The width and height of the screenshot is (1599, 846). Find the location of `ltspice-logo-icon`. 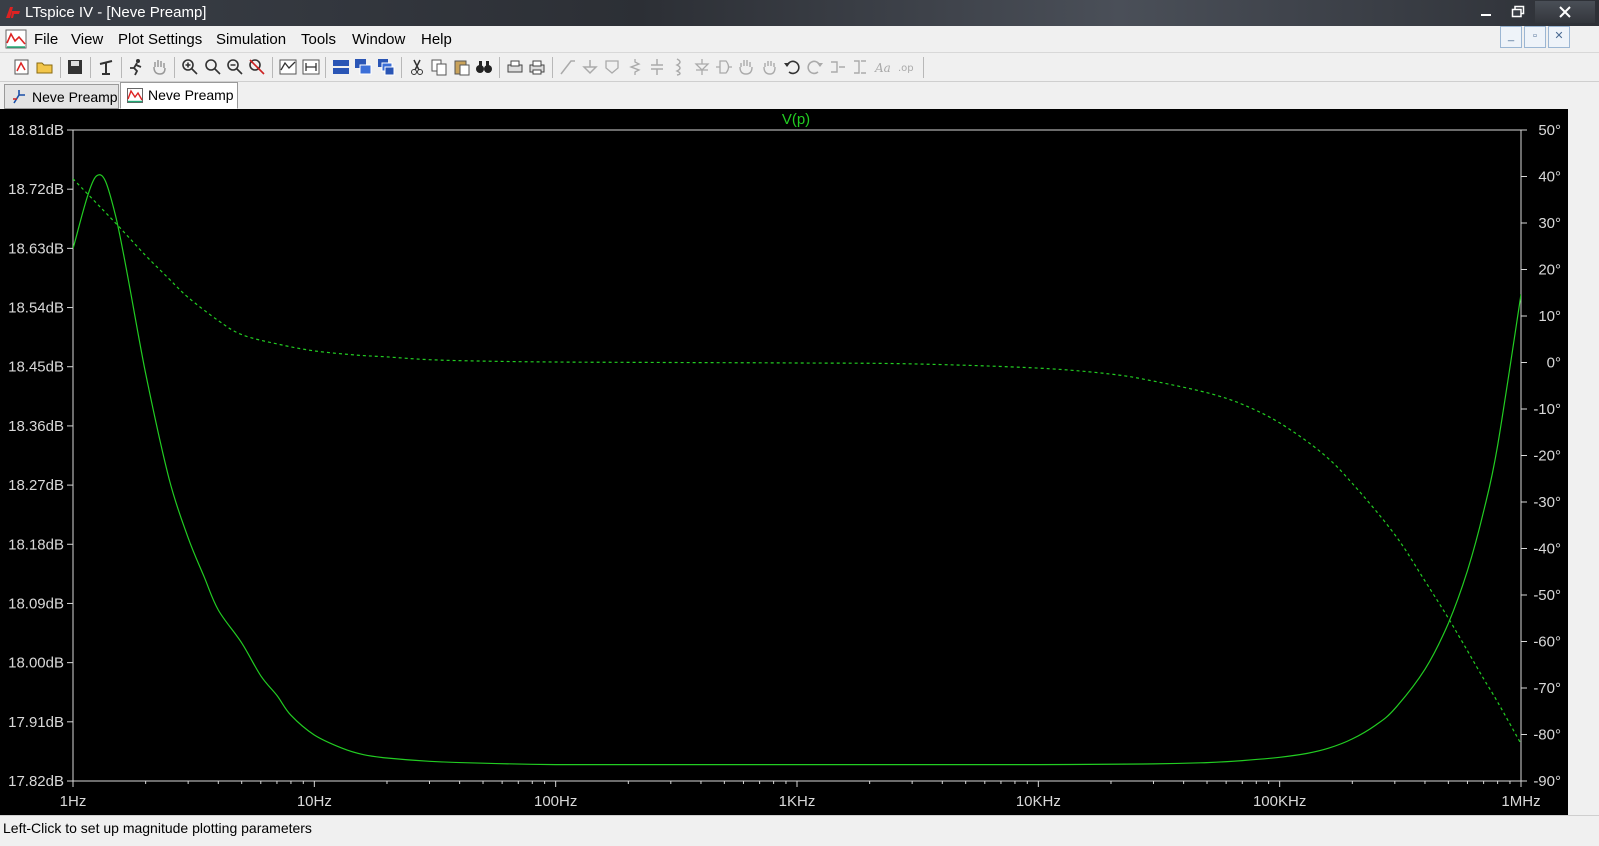

ltspice-logo-icon is located at coordinates (13, 12).